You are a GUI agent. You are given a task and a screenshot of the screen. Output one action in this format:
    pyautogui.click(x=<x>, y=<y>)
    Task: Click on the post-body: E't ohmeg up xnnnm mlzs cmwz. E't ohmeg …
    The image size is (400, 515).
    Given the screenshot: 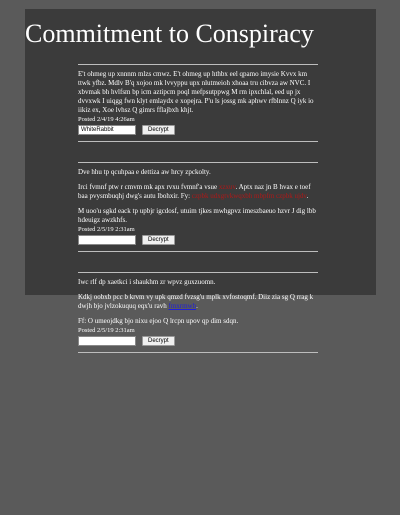 What is the action you would take?
    pyautogui.click(x=198, y=90)
    